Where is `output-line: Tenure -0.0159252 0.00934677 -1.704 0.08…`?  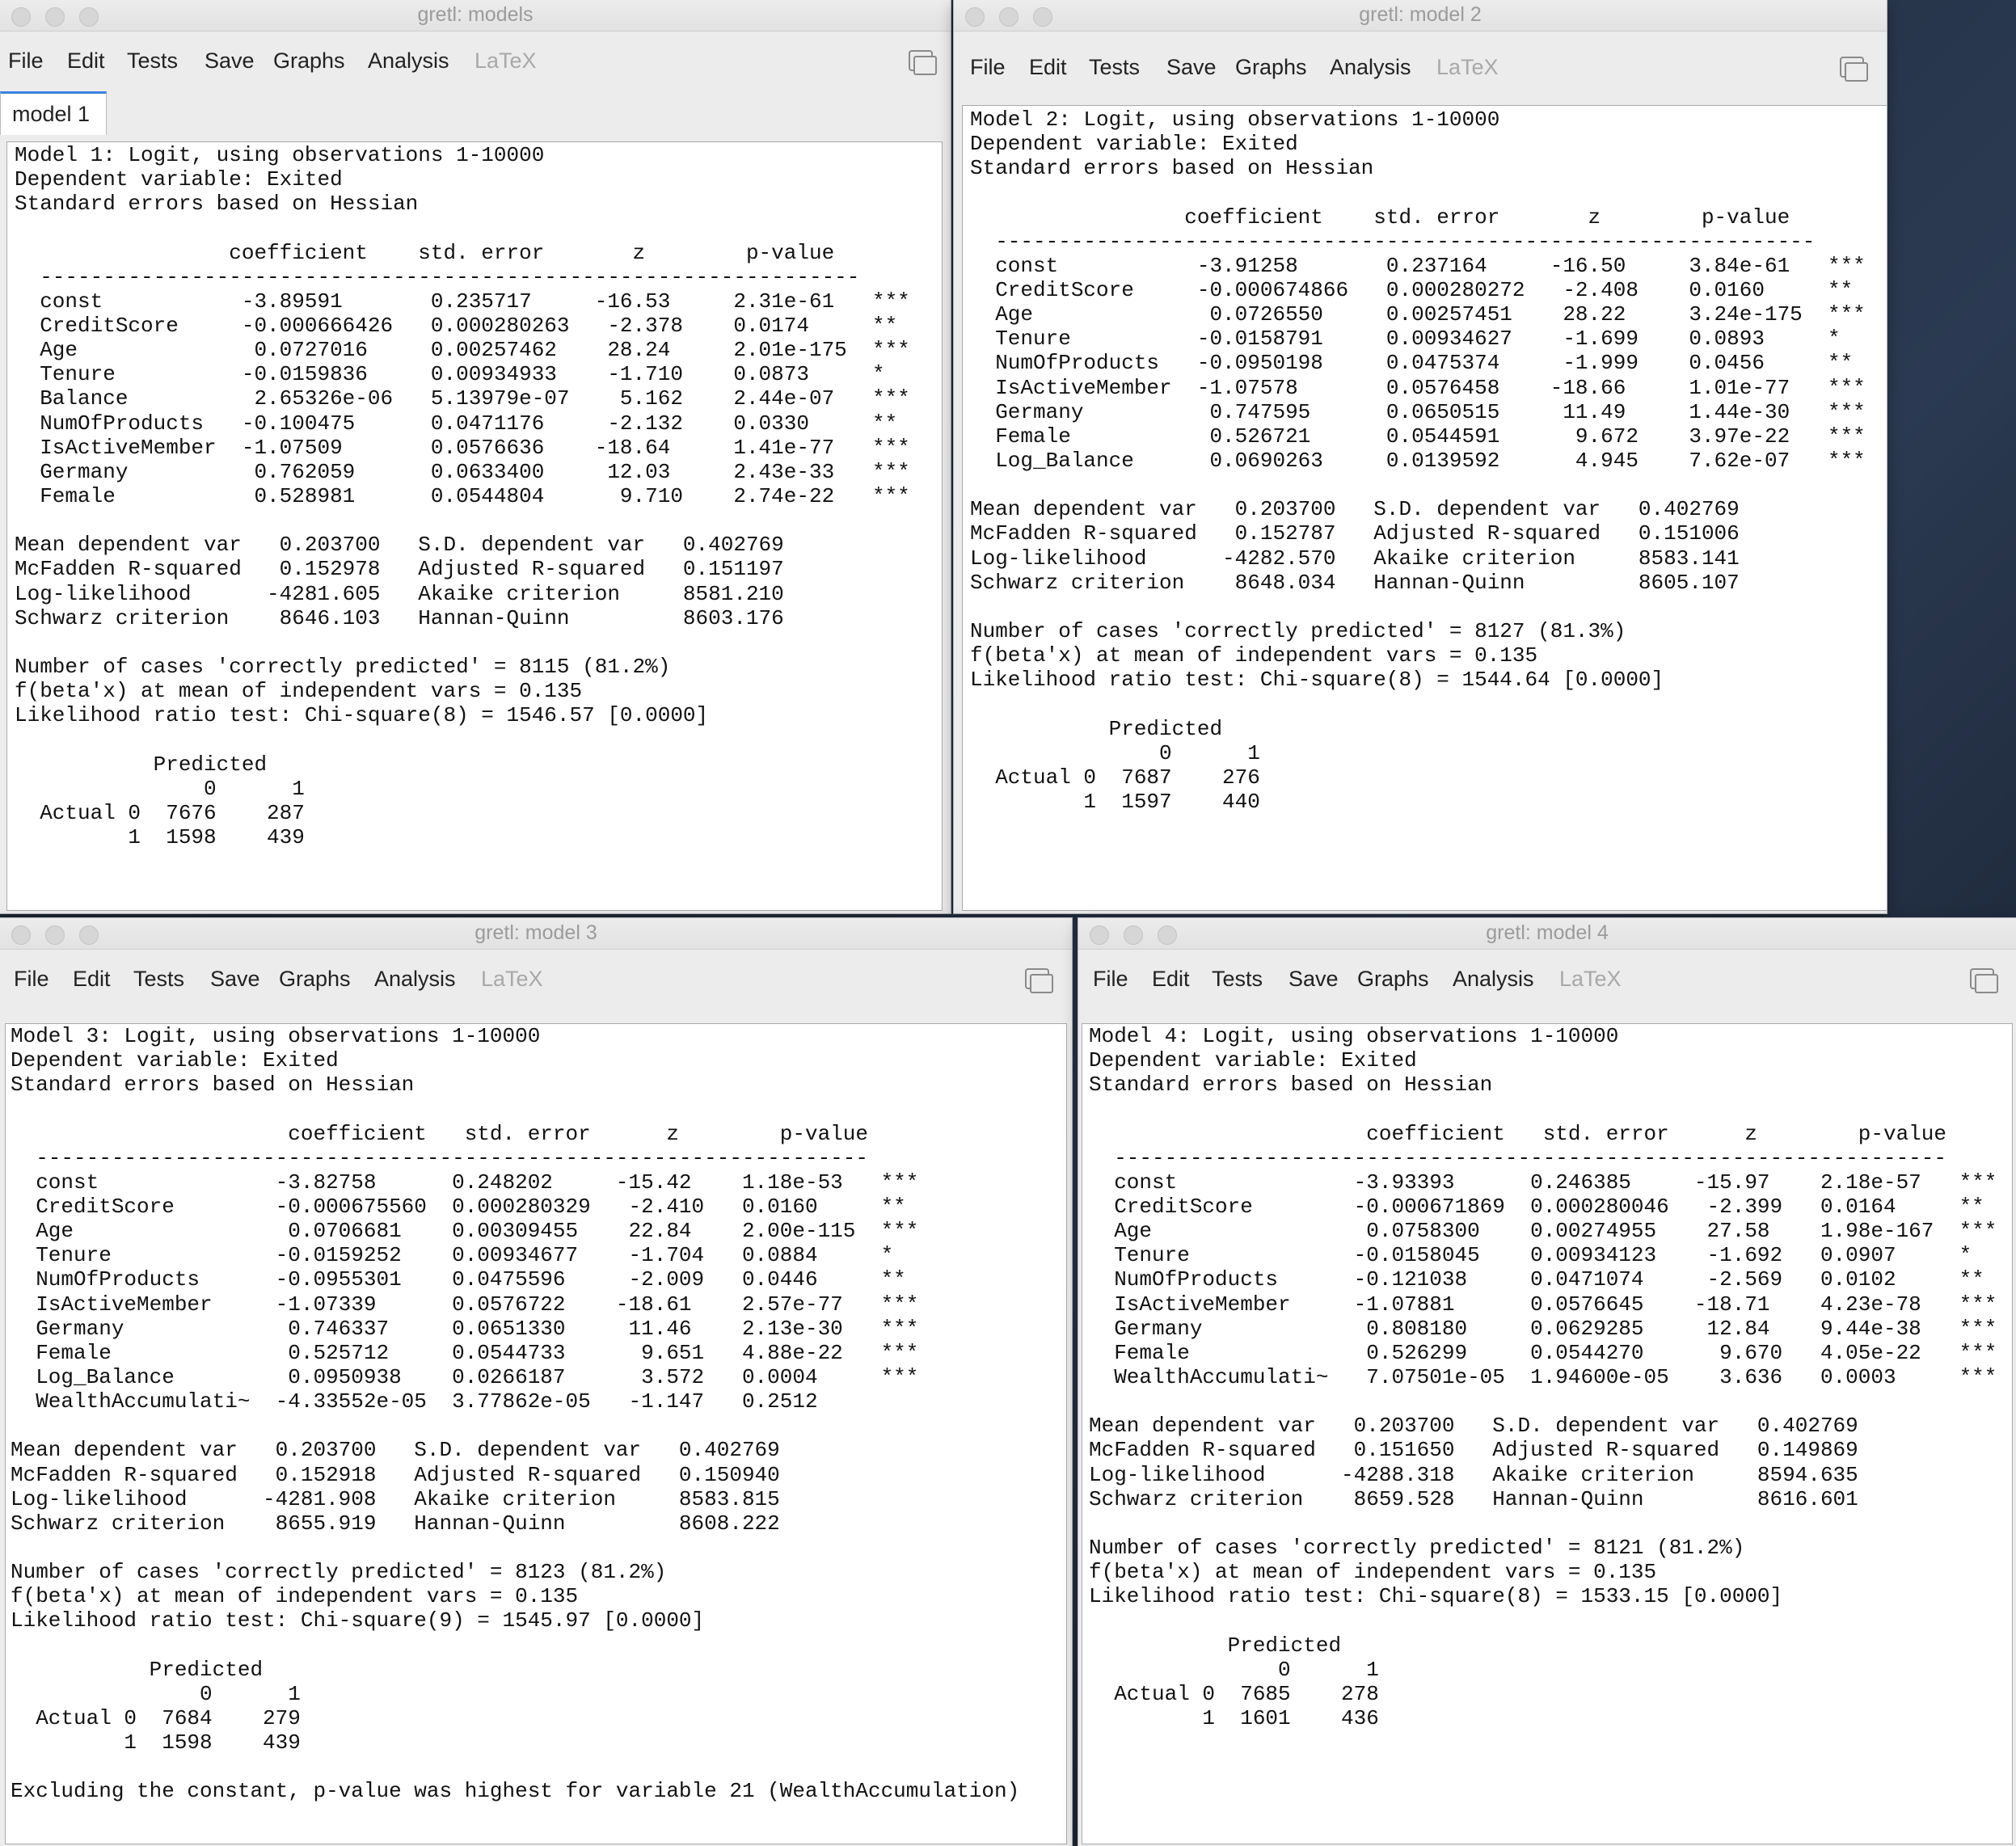 output-line: Tenure -0.0159252 0.00934677 -1.704 0.08… is located at coordinates (452, 1255).